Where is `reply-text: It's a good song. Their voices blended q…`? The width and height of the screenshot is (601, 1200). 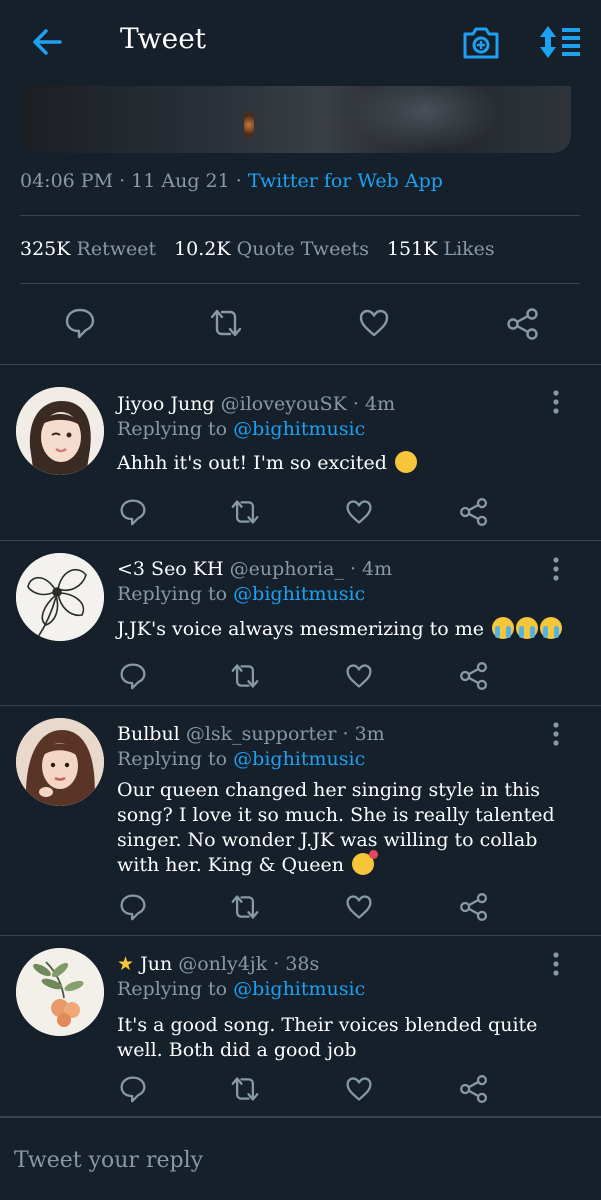 reply-text: It's a good song. Their voices blended q… is located at coordinates (327, 1037).